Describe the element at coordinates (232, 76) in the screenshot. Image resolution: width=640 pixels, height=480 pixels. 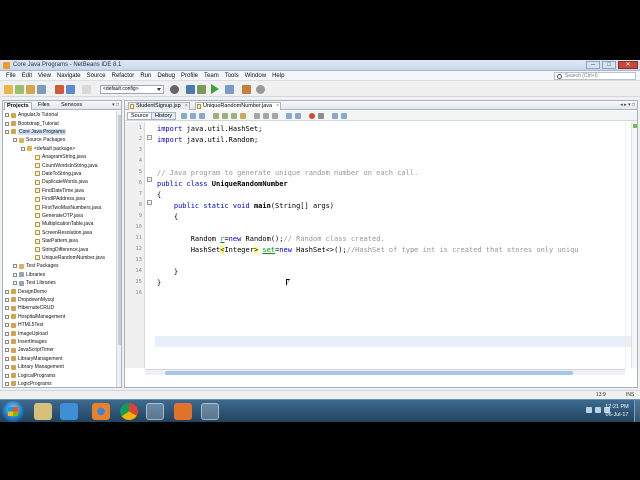
I see `menu-tools: Tools` at that location.